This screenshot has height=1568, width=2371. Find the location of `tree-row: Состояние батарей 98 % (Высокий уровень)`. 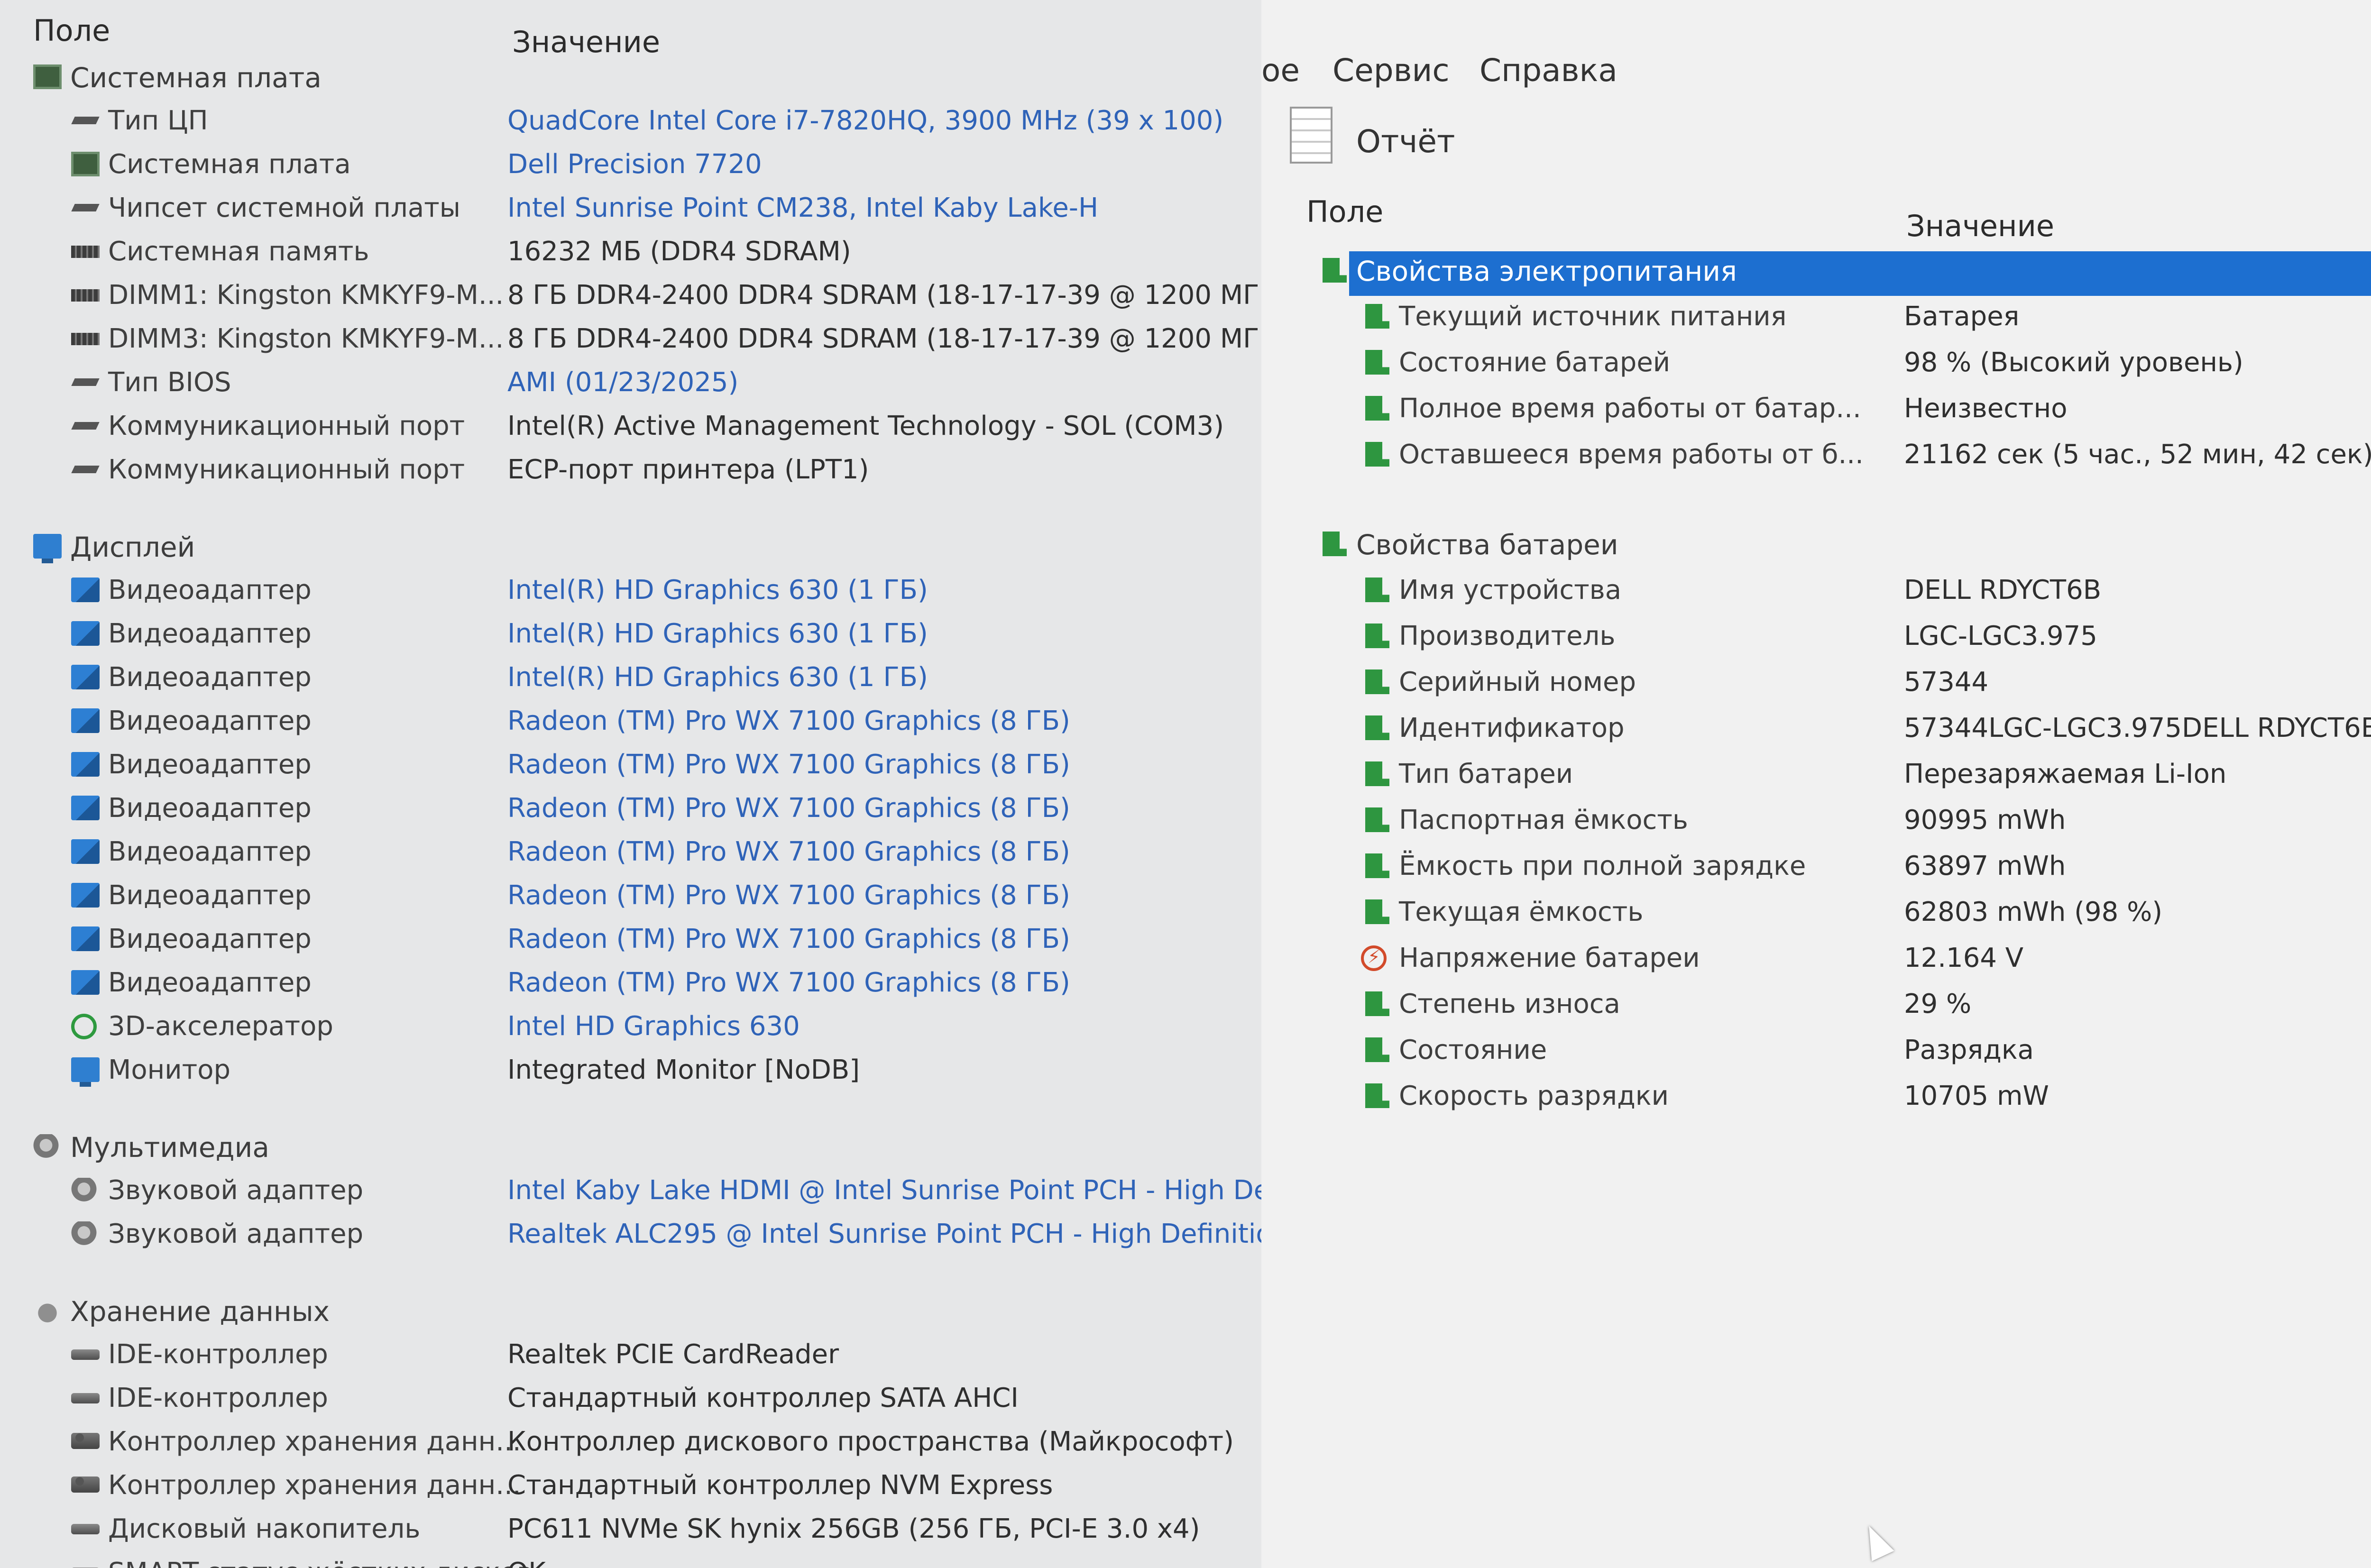

tree-row: Состояние батарей 98 % (Высокий уровень) is located at coordinates (1816, 365).